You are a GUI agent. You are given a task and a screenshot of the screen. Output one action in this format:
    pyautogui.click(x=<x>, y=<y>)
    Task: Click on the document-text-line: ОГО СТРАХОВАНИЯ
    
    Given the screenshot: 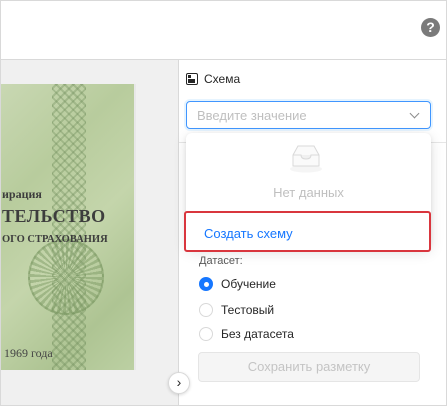 What is the action you would take?
    pyautogui.click(x=55, y=239)
    